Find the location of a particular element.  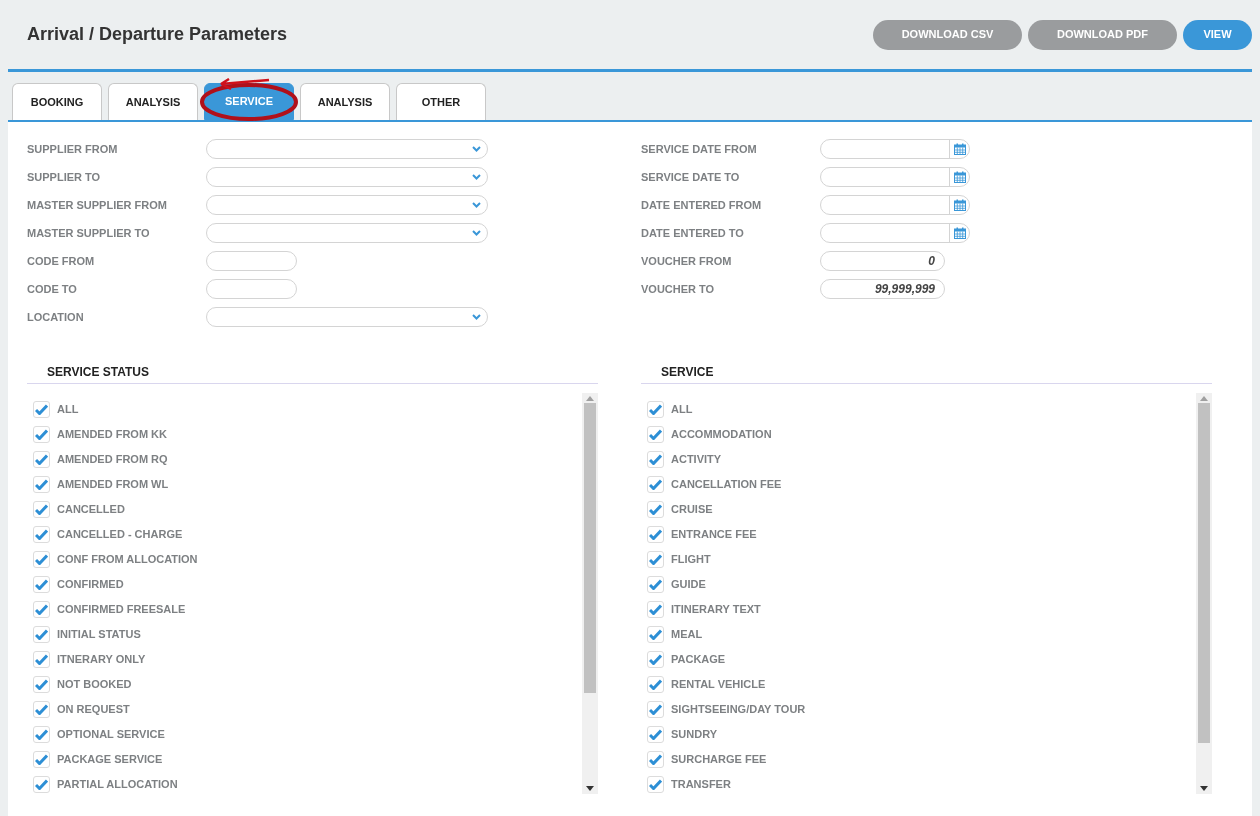

checkbox-label: MEAL is located at coordinates (687, 634).